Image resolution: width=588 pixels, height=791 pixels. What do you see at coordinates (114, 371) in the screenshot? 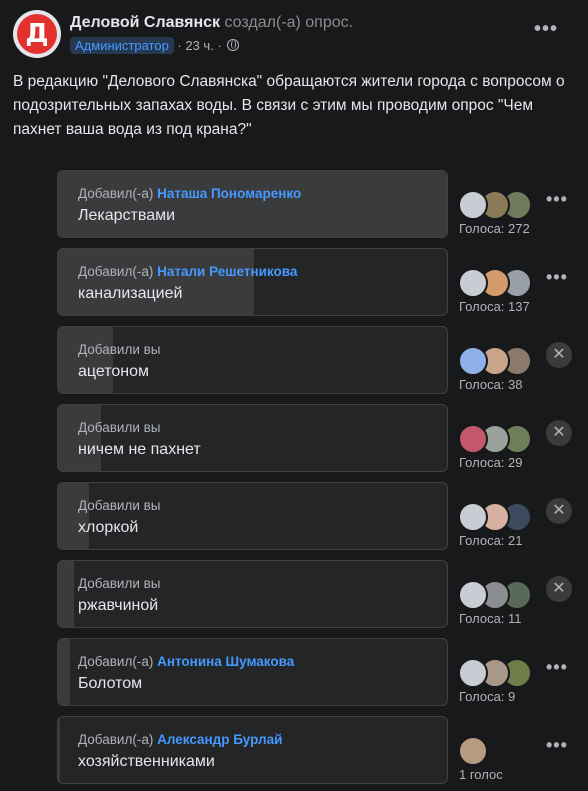
I see `poll-option-answer: ацетоном` at bounding box center [114, 371].